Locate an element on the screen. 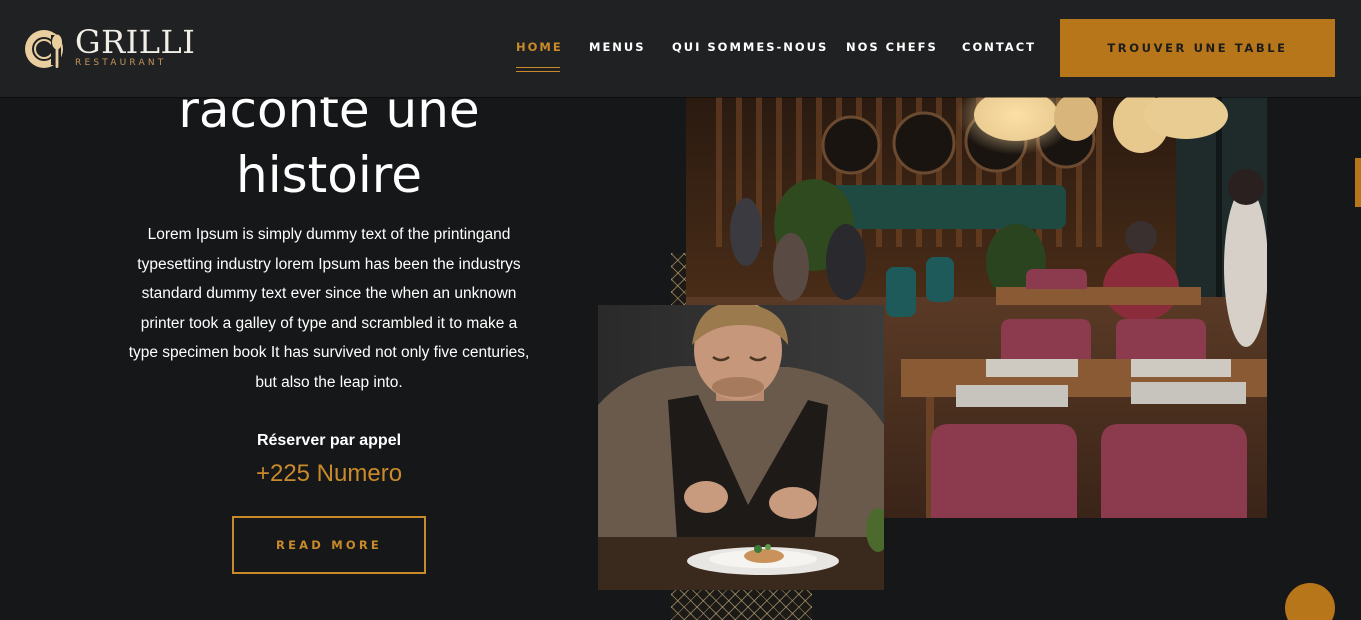  decorative-pattern is located at coordinates (741, 604).